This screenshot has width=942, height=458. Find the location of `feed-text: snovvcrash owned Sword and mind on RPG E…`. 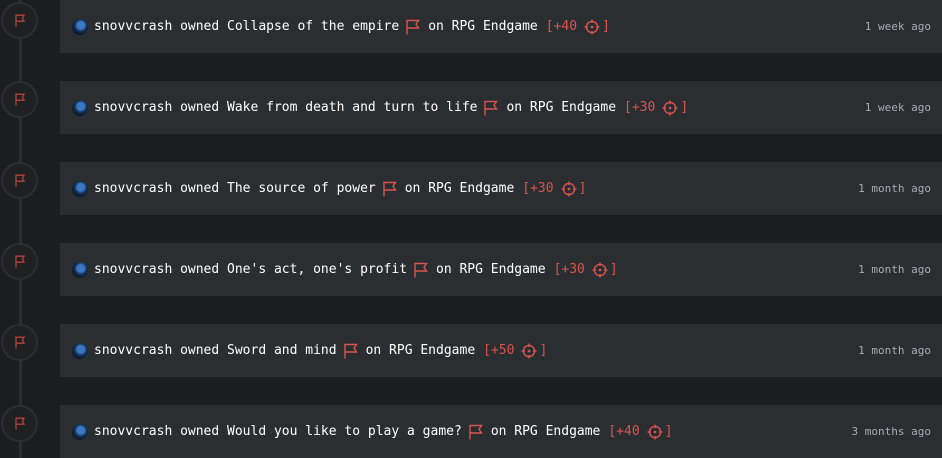

feed-text: snovvcrash owned Sword and mind on RPG E… is located at coordinates (309, 350).